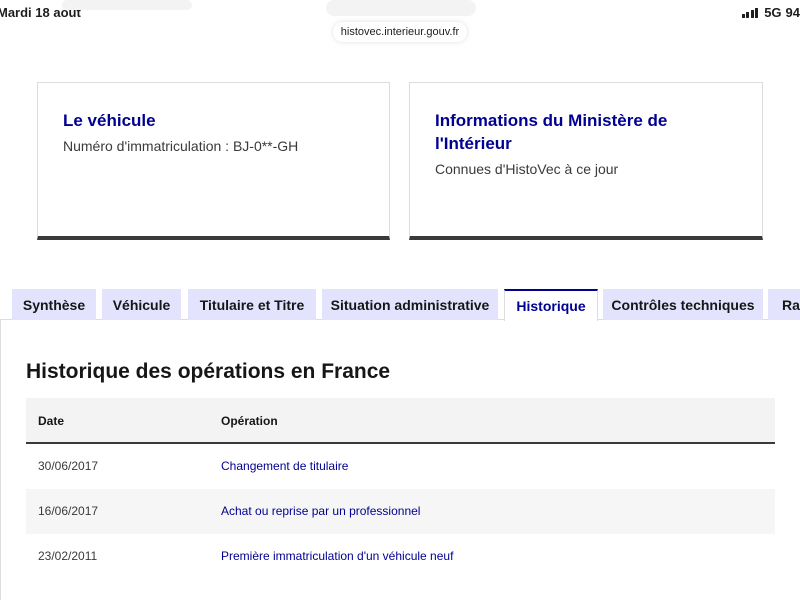 The image size is (800, 600). Describe the element at coordinates (400, 466) in the screenshot. I see `table-row: 30/06/2017 Changement de titulaire` at that location.